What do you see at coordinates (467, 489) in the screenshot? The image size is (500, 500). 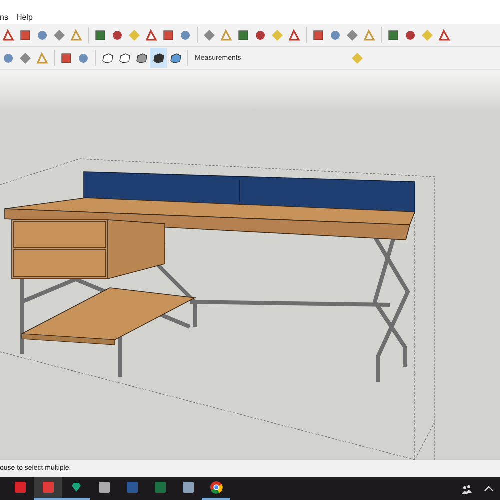 I see `people-icon` at bounding box center [467, 489].